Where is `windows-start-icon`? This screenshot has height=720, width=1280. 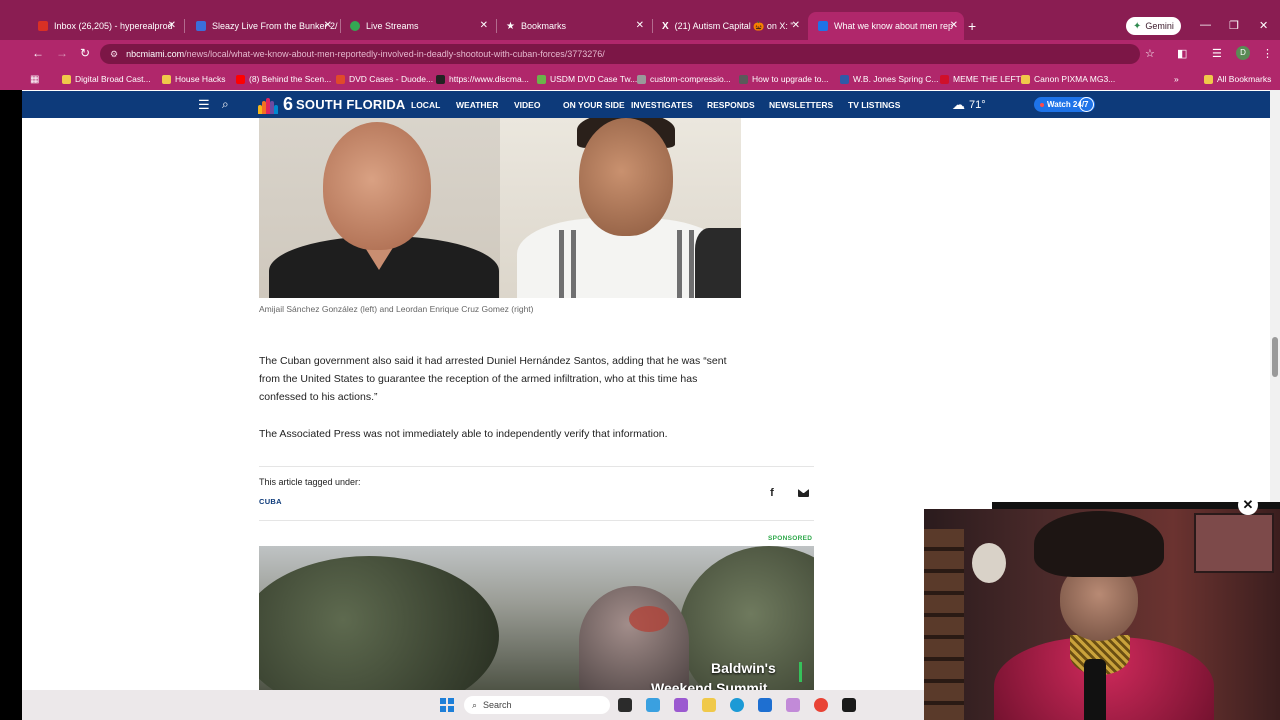
windows-start-icon is located at coordinates (447, 705).